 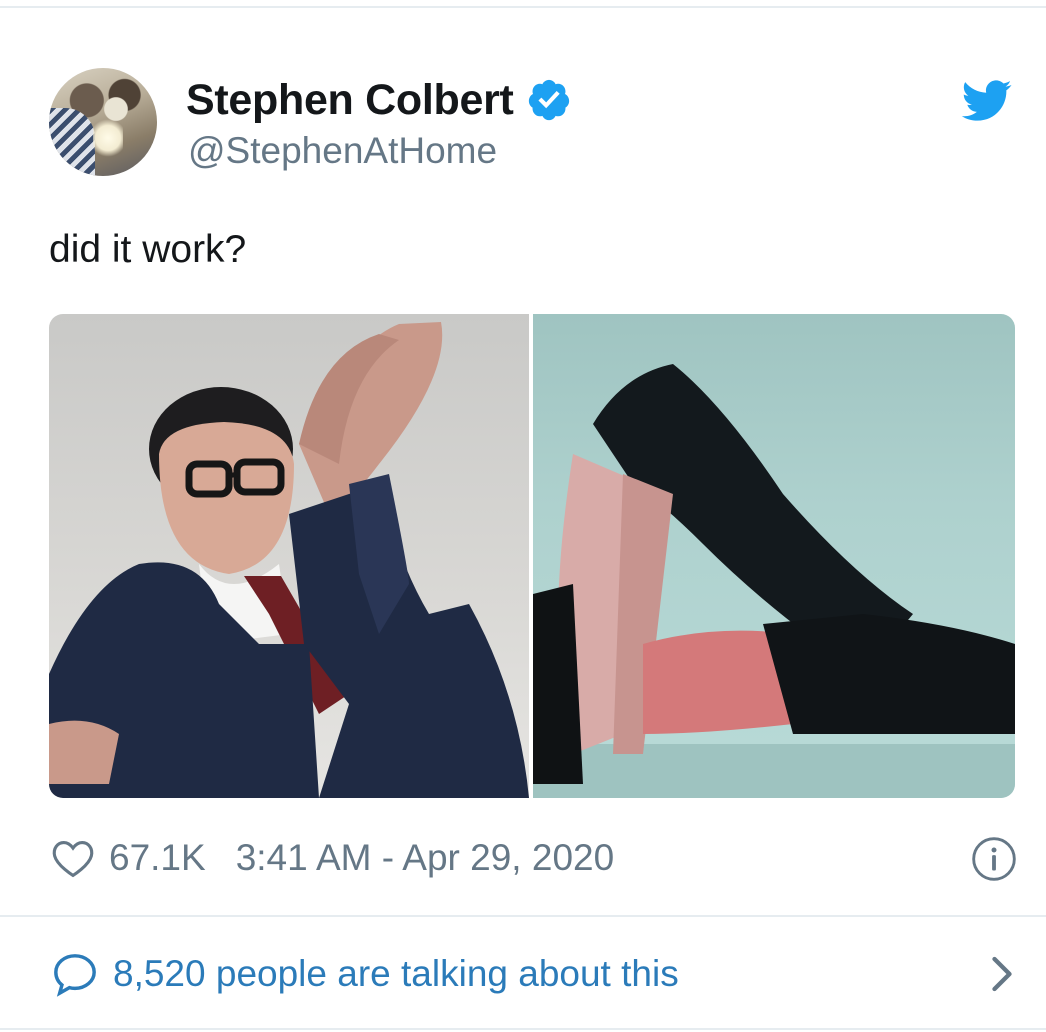 What do you see at coordinates (987, 101) in the screenshot?
I see `twitter-bird-icon` at bounding box center [987, 101].